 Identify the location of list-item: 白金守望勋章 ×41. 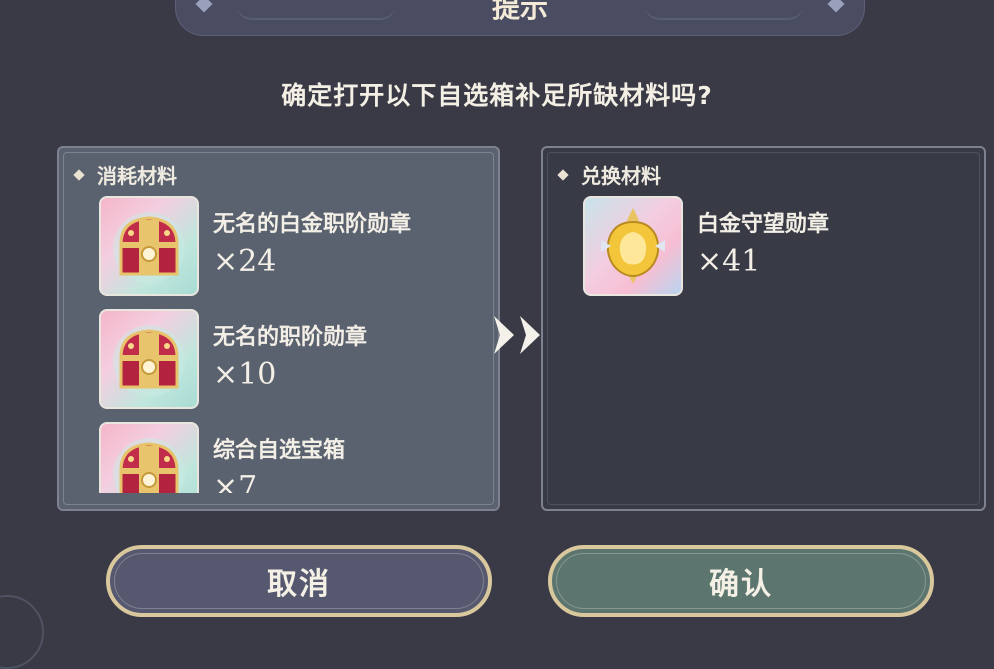
(773, 247).